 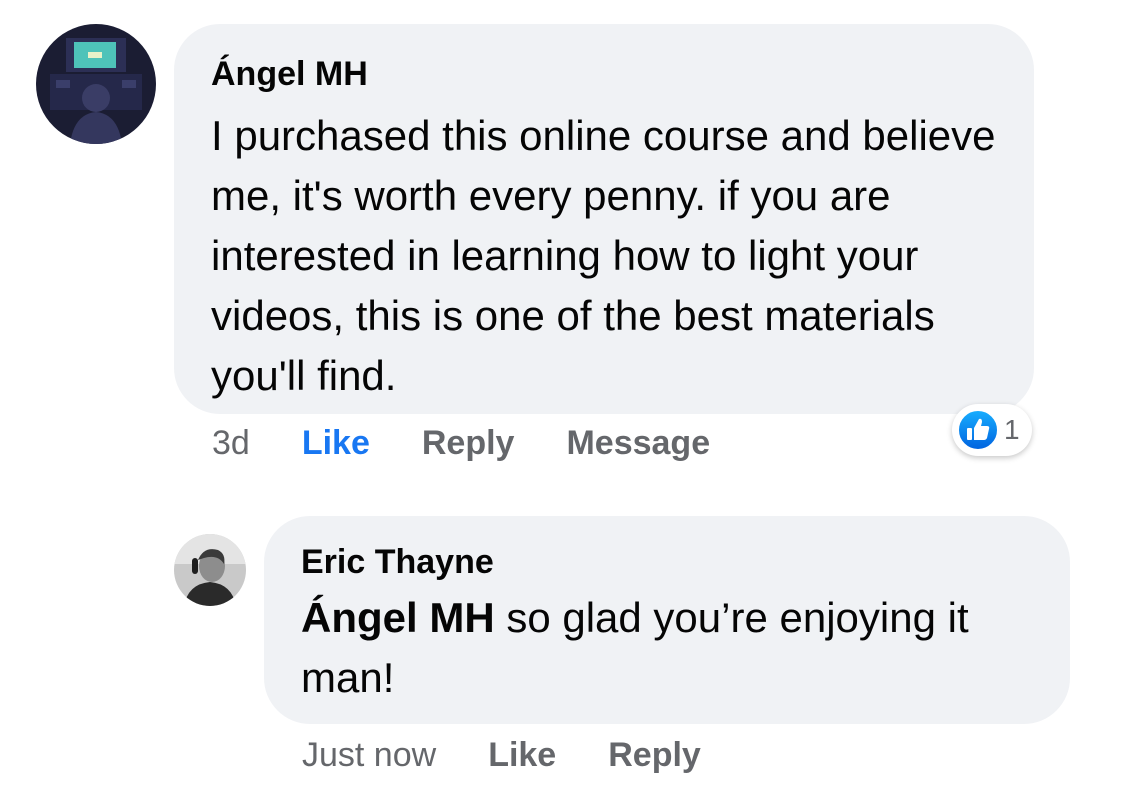 I want to click on reaction-count: 1, so click(x=1012, y=429).